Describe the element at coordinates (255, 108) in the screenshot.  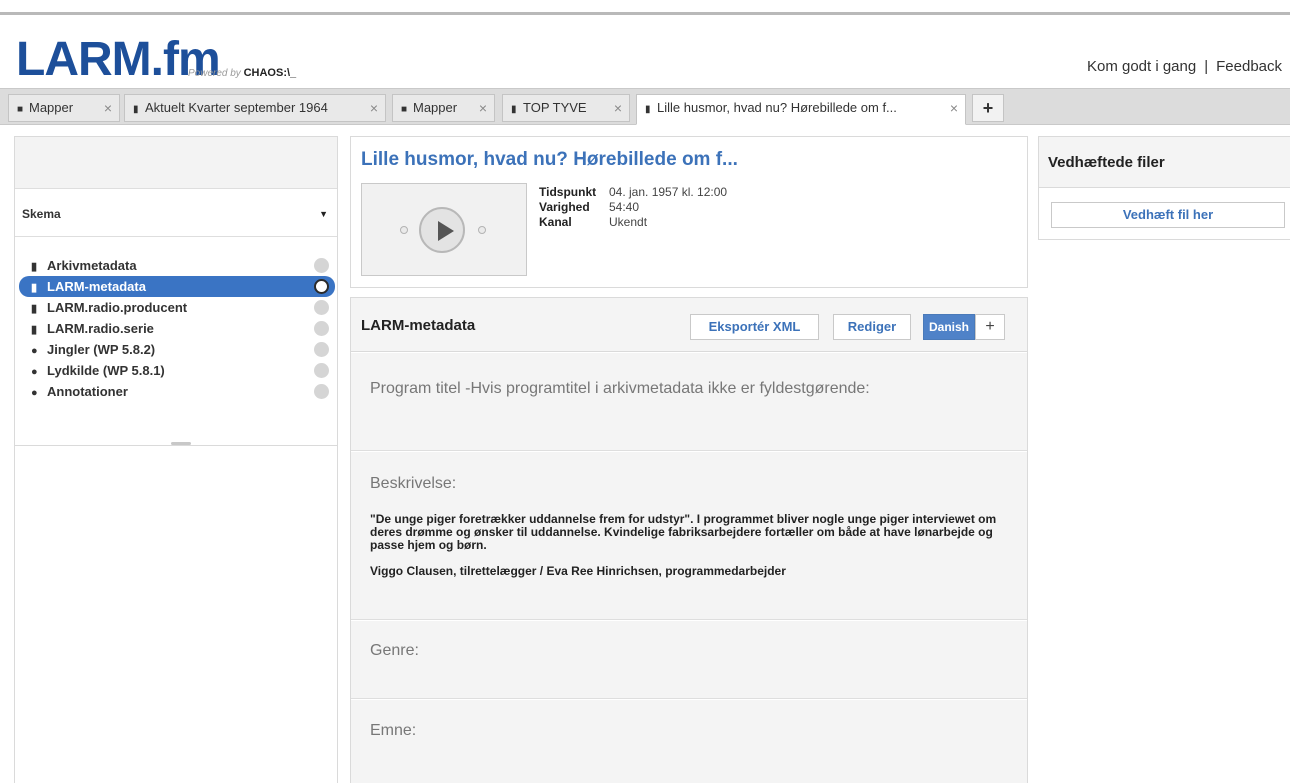
I see `tab-aktuelt-kvarter: ▮ Aktuelt Kvarter september 1964 ×` at that location.